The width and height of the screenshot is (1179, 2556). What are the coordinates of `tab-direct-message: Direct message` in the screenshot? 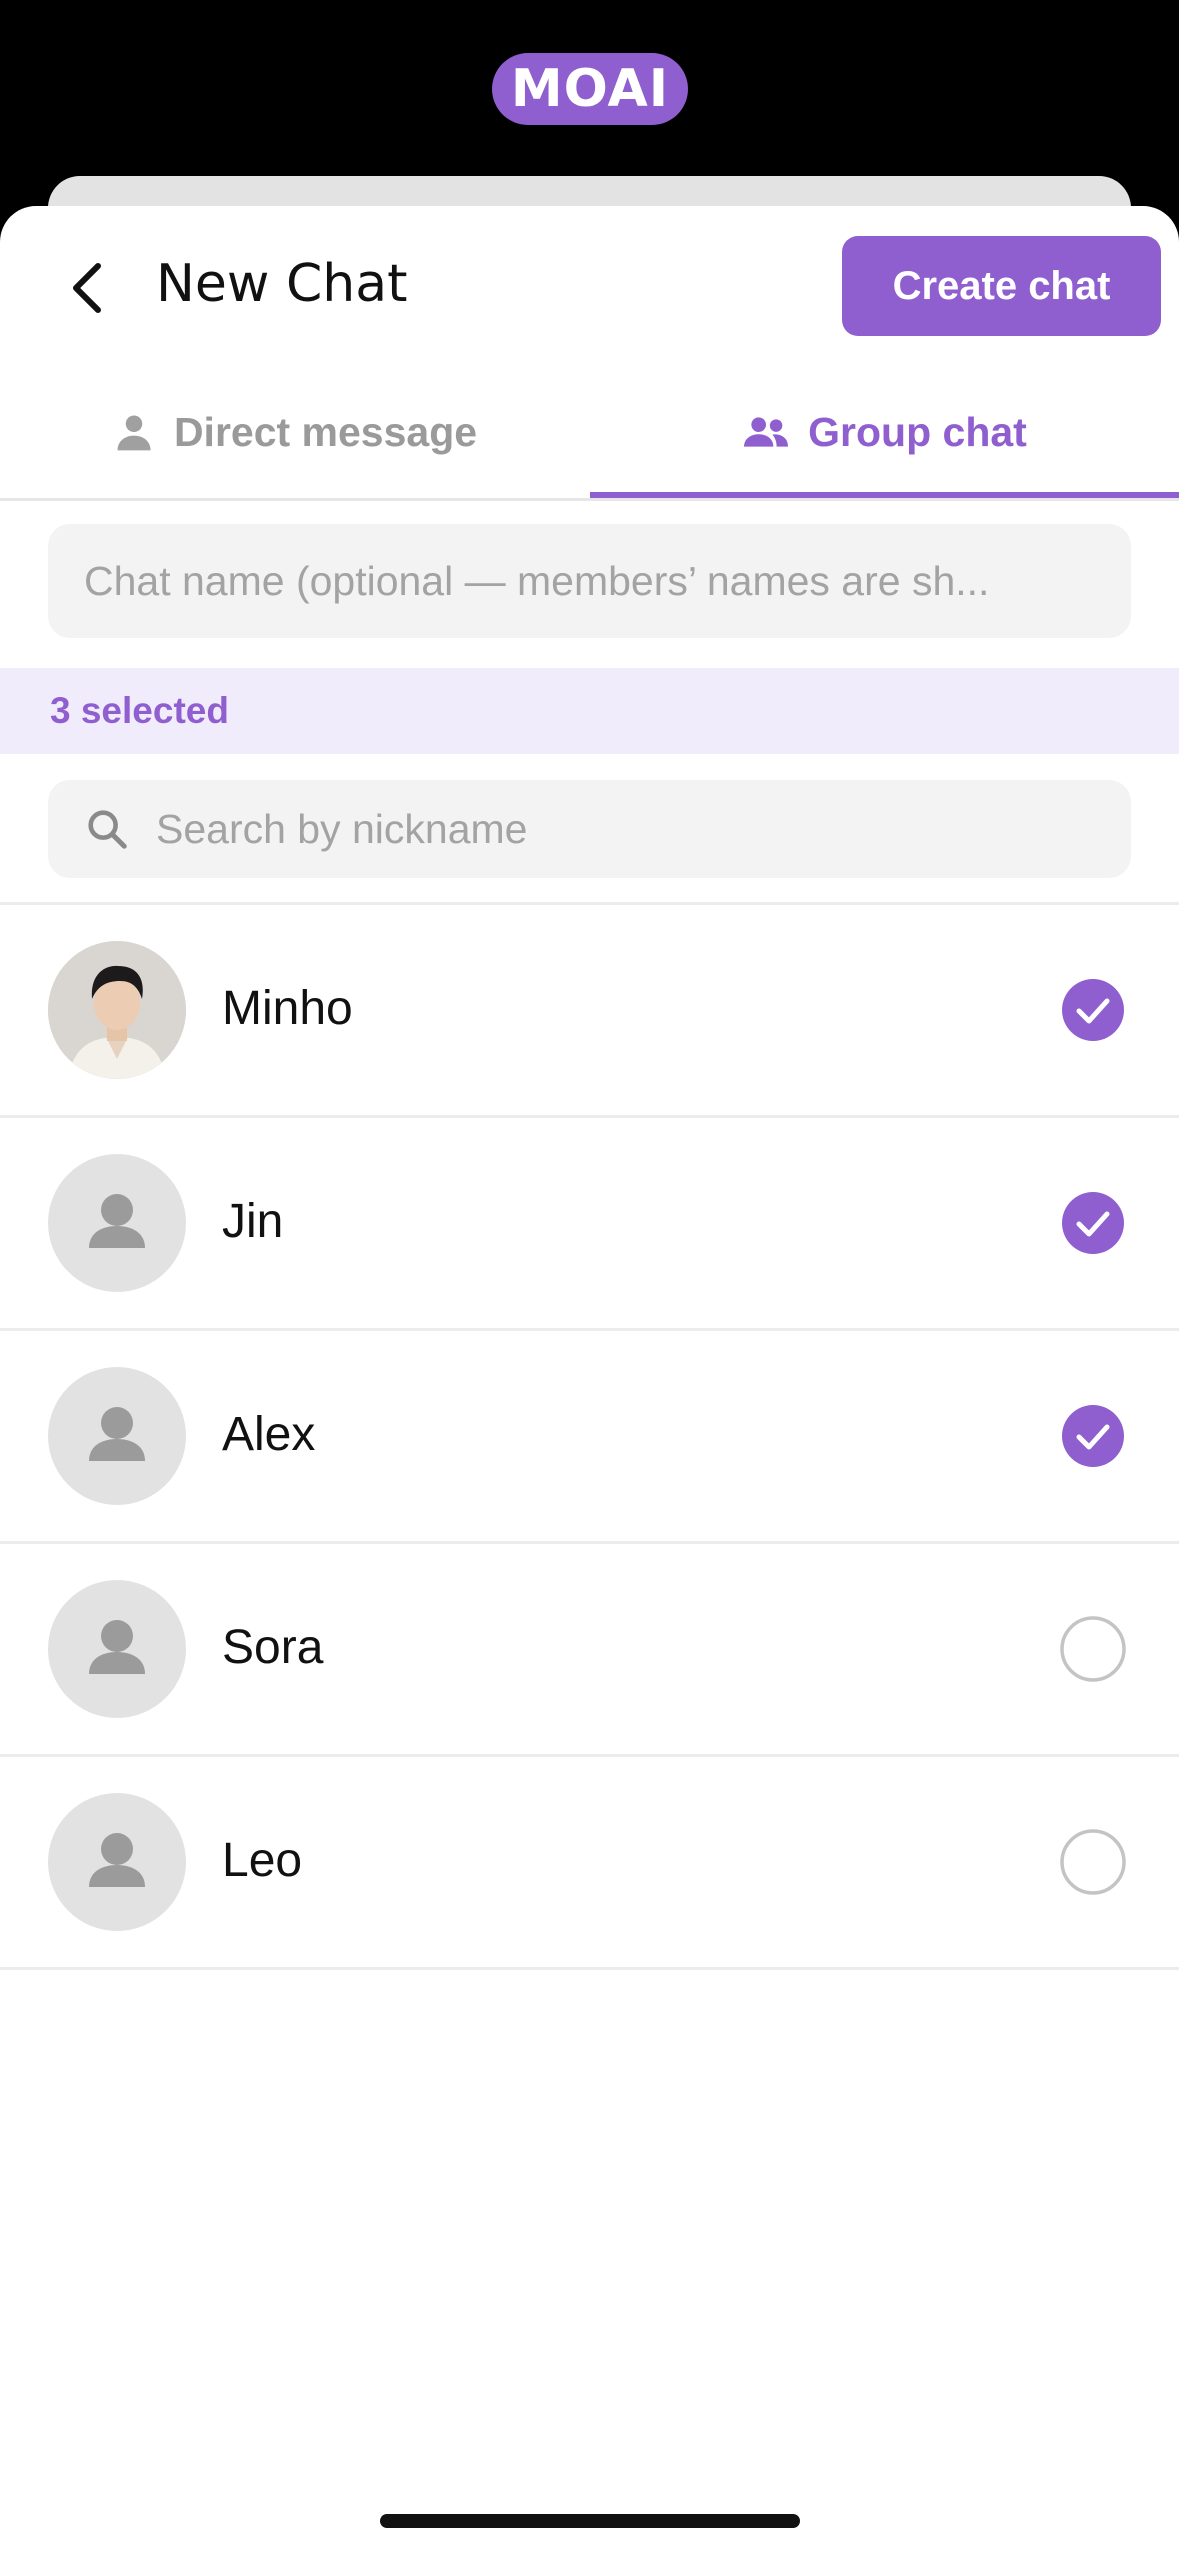 It's located at (294, 432).